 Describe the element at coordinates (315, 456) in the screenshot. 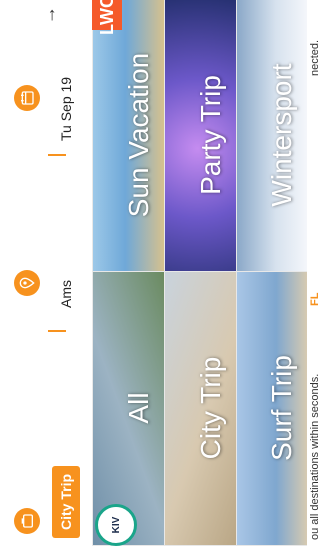

I see `footer-text-left: ou all destinations within seconds.` at that location.